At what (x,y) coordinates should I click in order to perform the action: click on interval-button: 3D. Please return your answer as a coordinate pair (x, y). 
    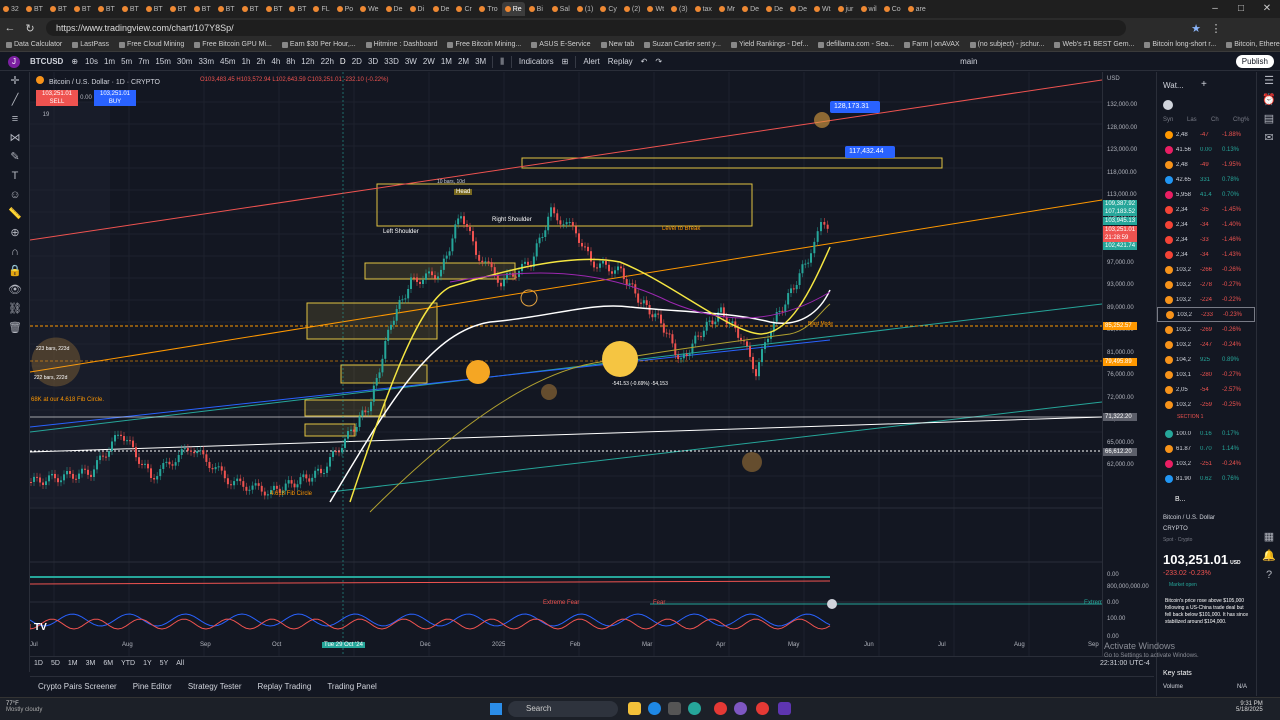
    Looking at the image, I should click on (373, 61).